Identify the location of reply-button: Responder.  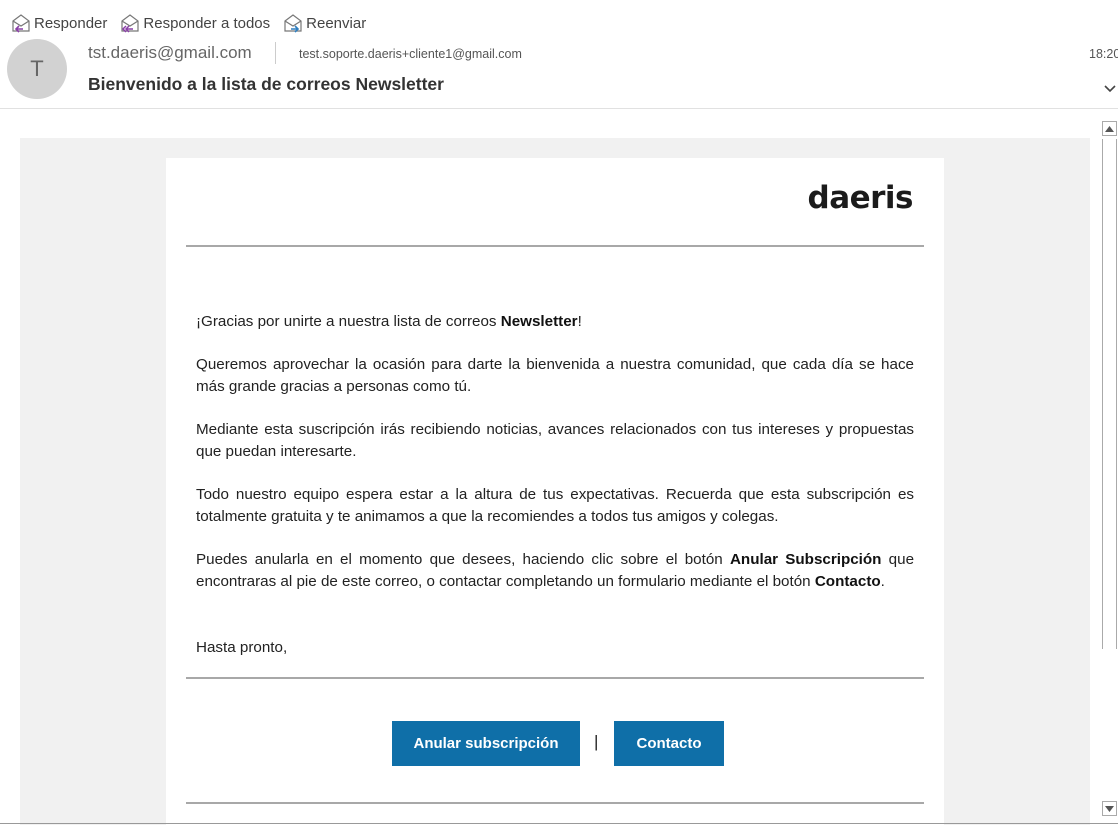
(58, 23).